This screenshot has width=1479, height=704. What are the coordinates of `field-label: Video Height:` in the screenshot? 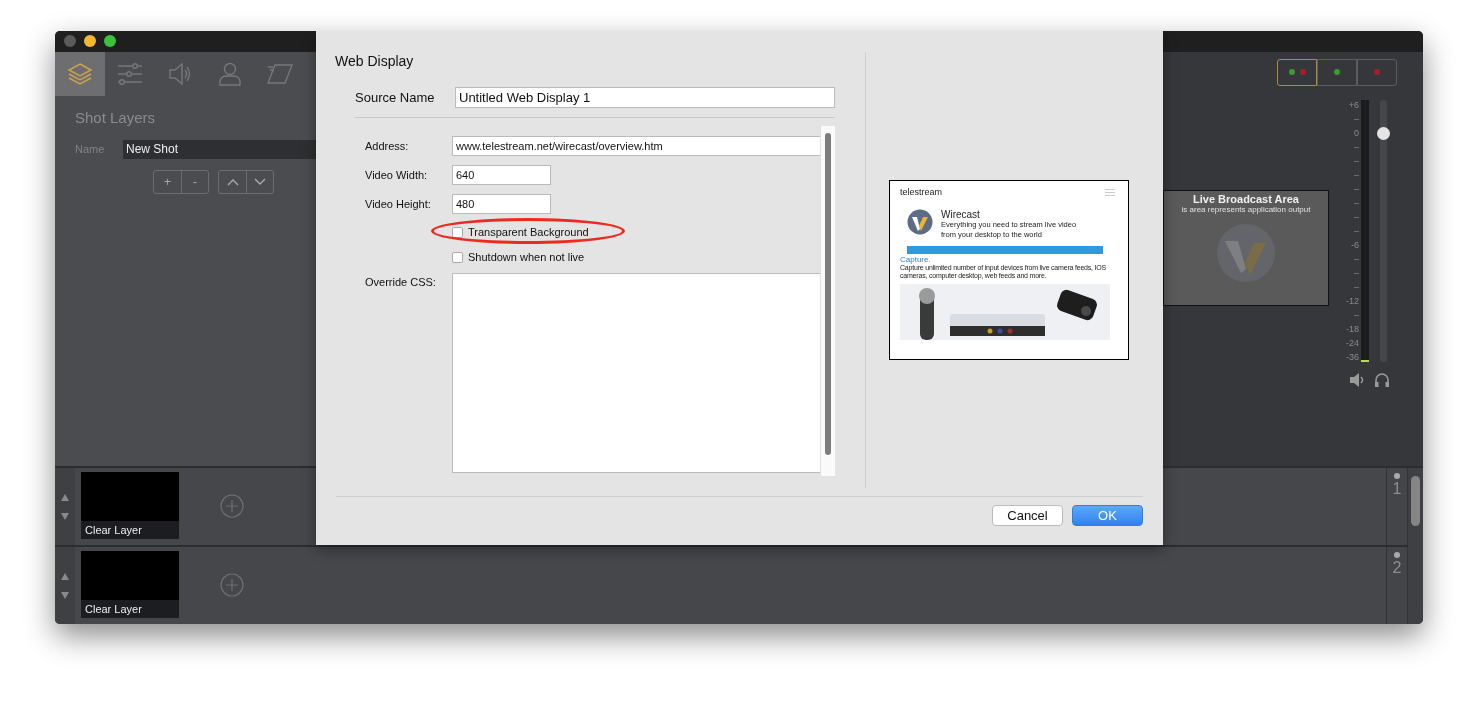 It's located at (398, 204).